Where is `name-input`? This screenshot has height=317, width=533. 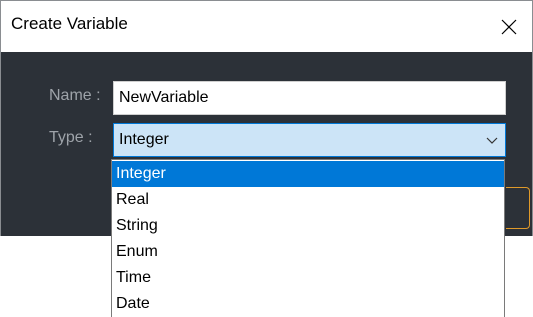 name-input is located at coordinates (309, 98).